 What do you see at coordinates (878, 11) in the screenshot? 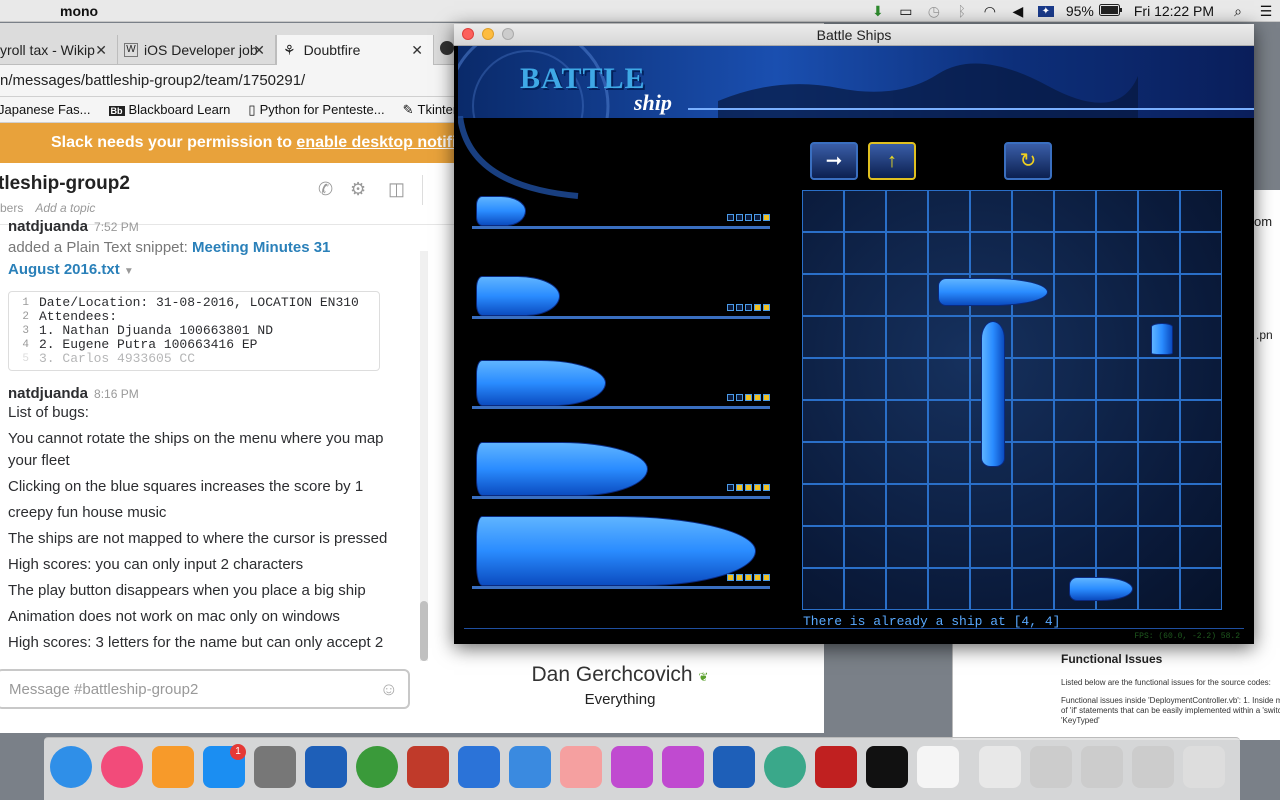
I see `download-icon: ⬇` at bounding box center [878, 11].